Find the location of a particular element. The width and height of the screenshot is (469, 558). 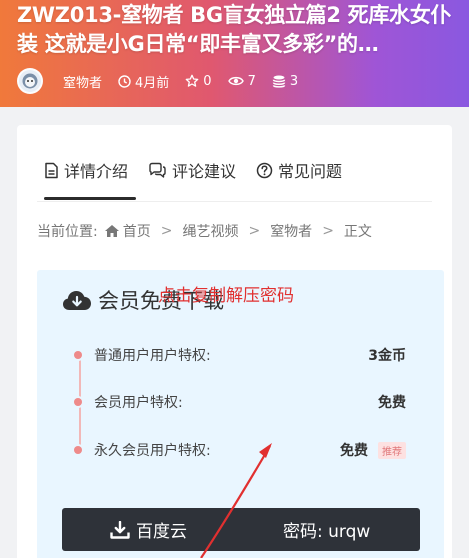

post-time-text: 4月前 is located at coordinates (152, 83).